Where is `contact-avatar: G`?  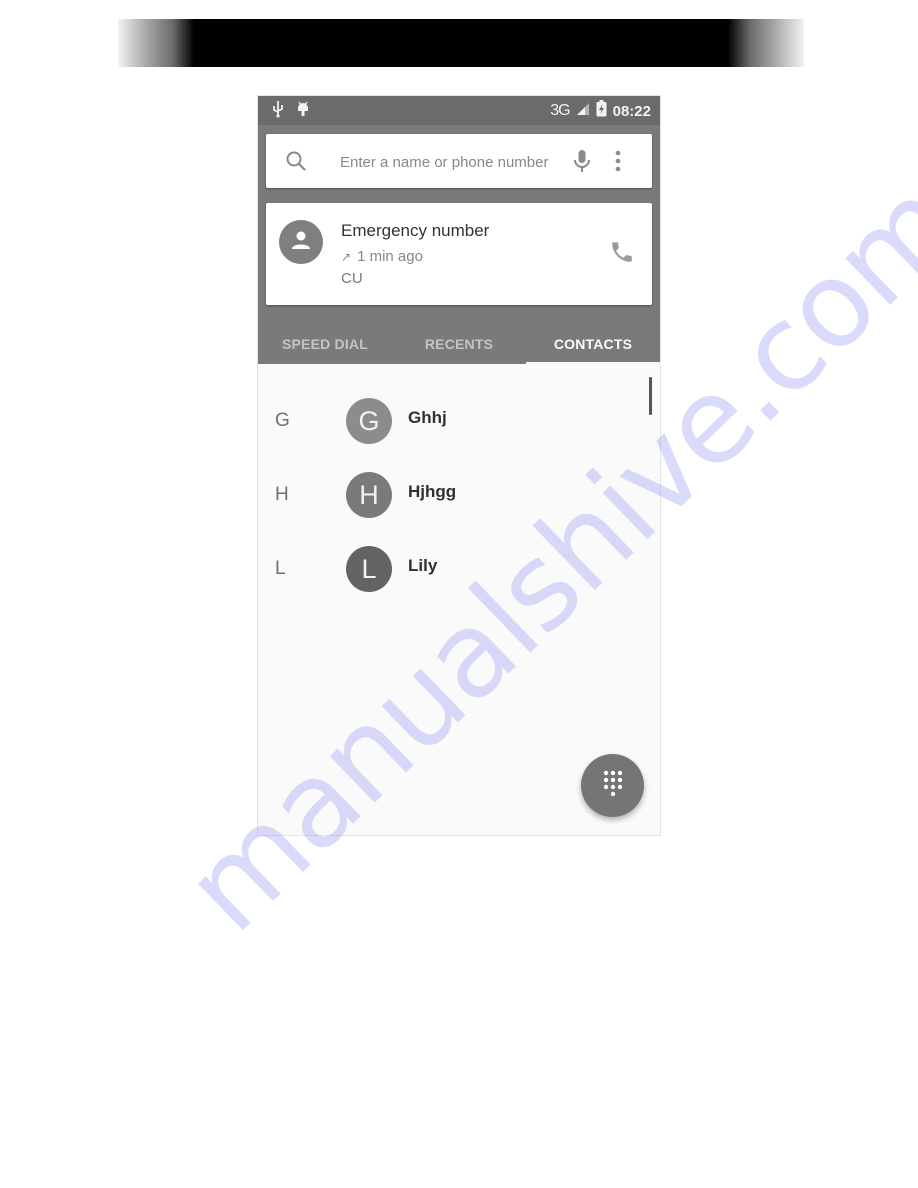
contact-avatar: G is located at coordinates (369, 421).